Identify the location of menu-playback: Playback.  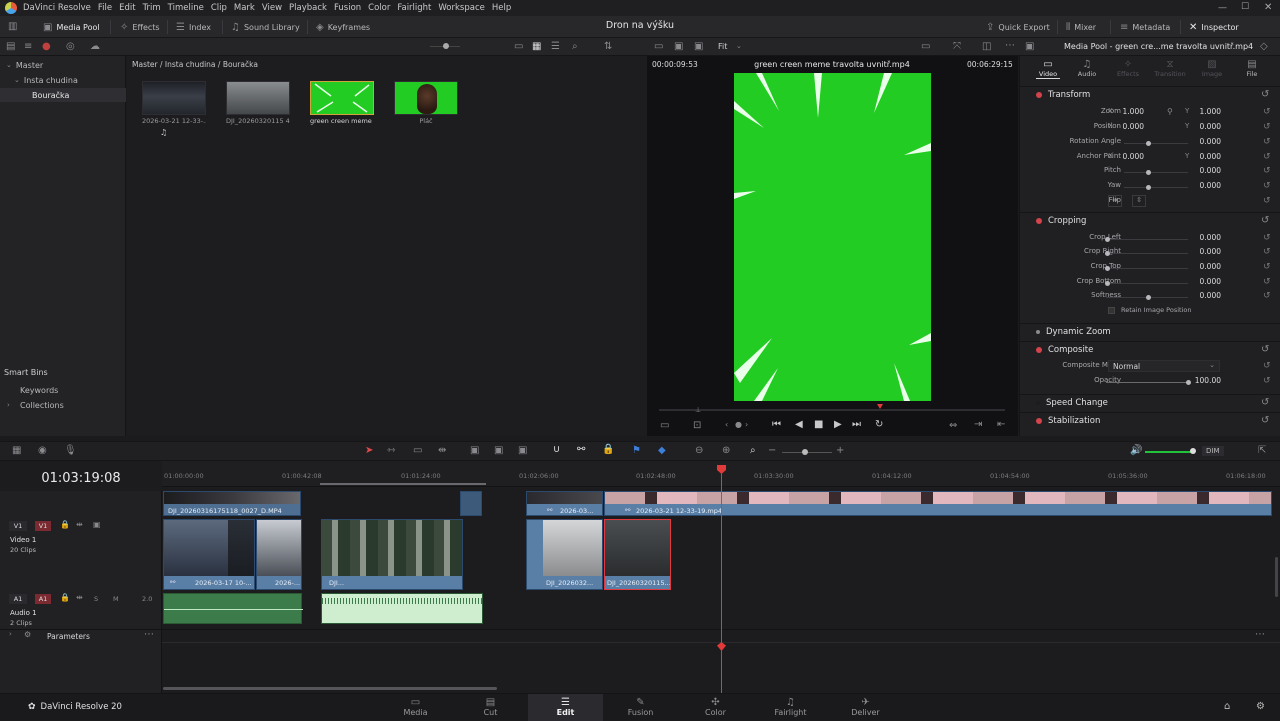
(308, 8).